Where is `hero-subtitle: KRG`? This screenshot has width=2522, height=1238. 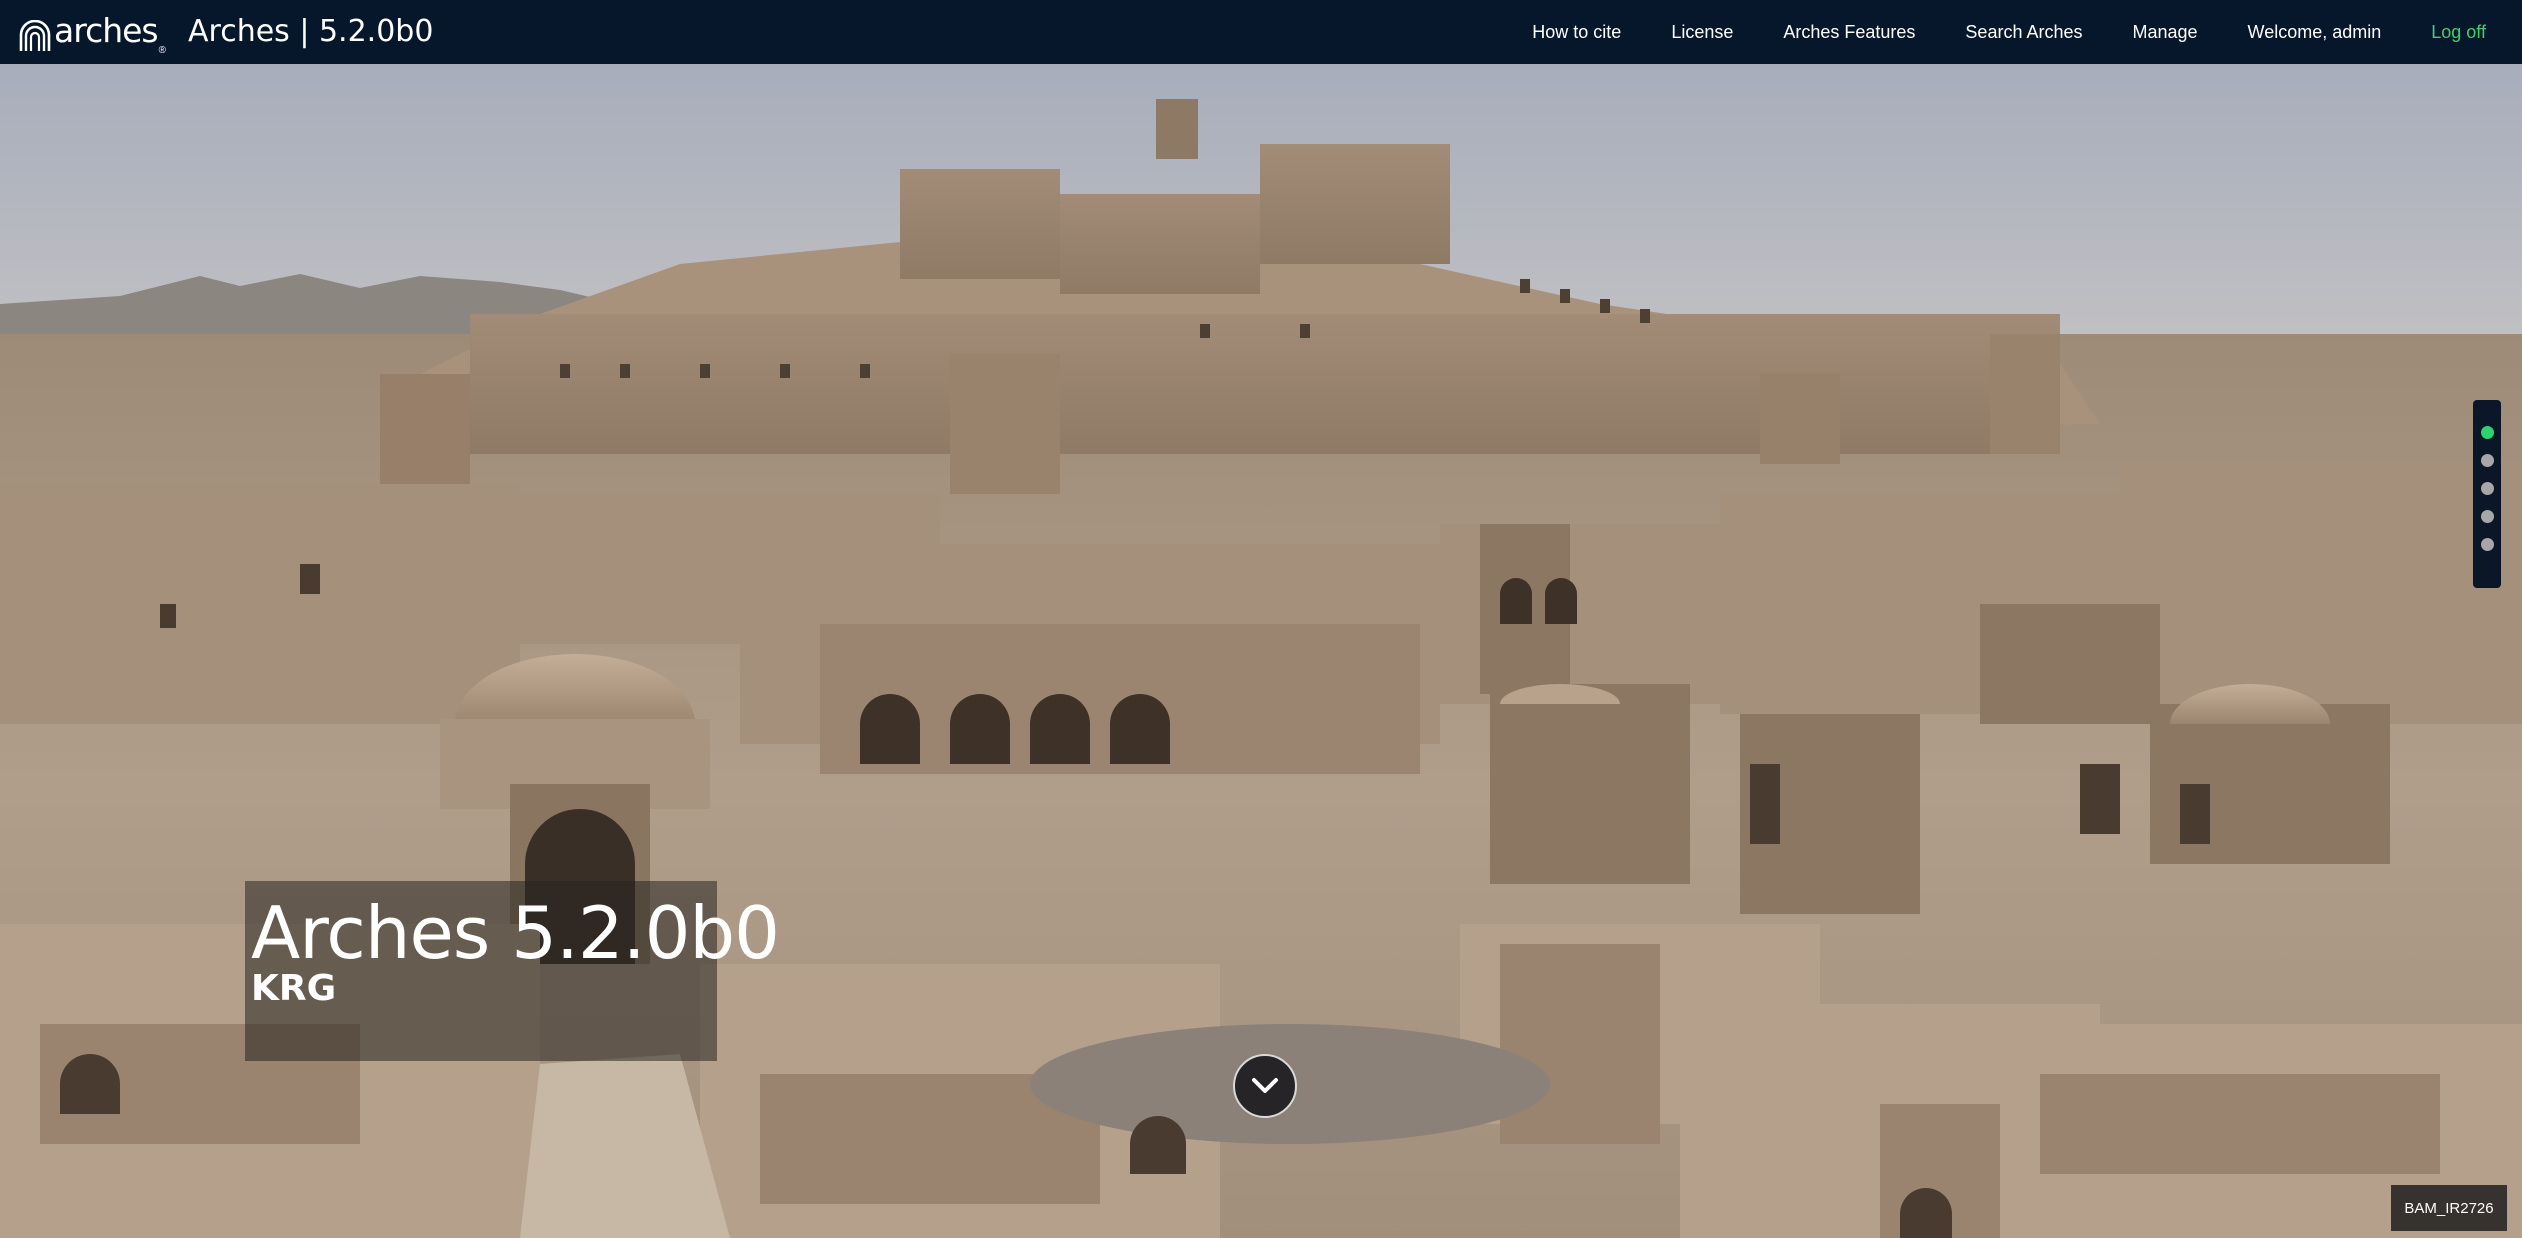
hero-subtitle: KRG is located at coordinates (294, 988).